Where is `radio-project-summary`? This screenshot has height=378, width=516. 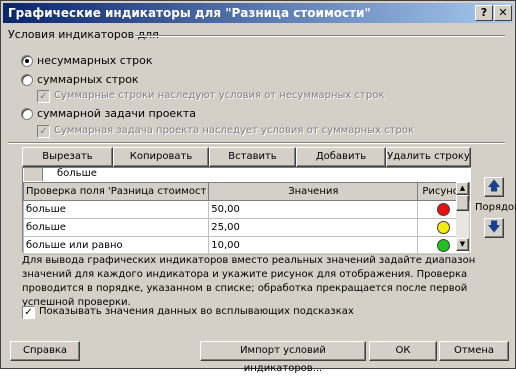 radio-project-summary is located at coordinates (27, 114).